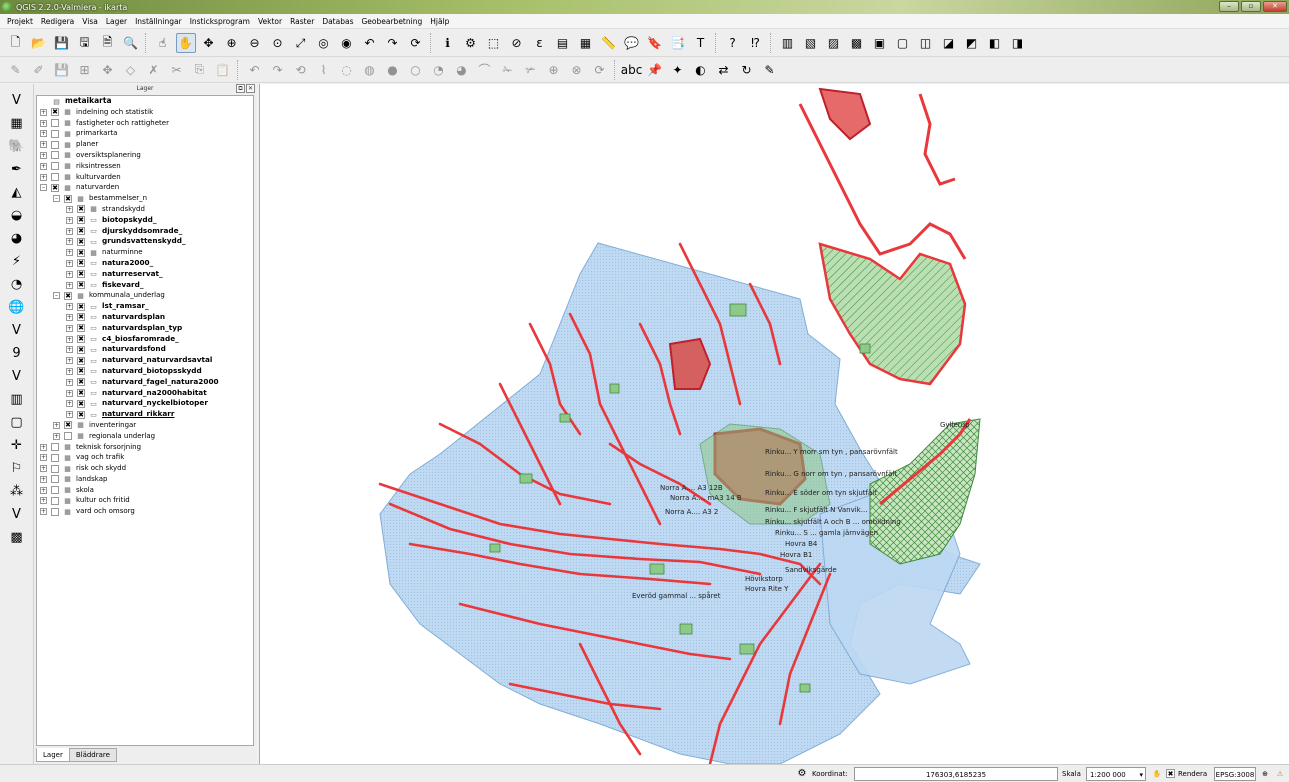 This screenshot has height=782, width=1289. I want to click on whats-this-icon: ⁉, so click(756, 43).